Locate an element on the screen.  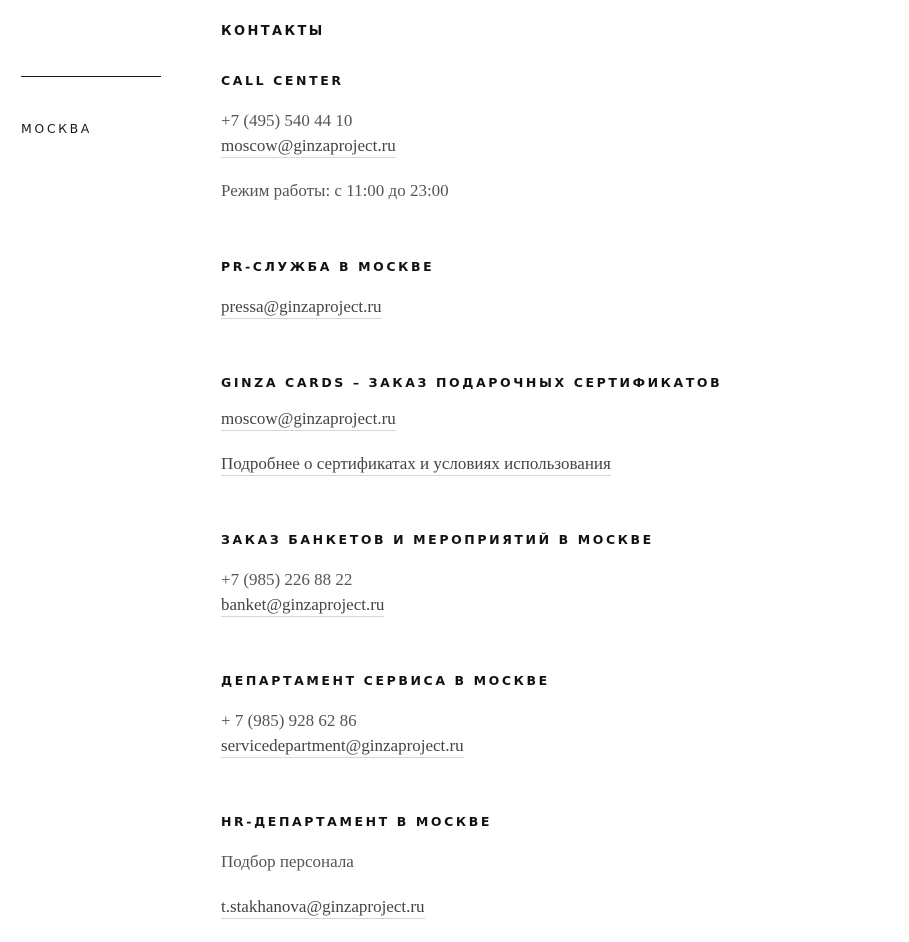
call-center-hours: Режим работы: с 11:00 до 23:00 is located at coordinates (335, 190).